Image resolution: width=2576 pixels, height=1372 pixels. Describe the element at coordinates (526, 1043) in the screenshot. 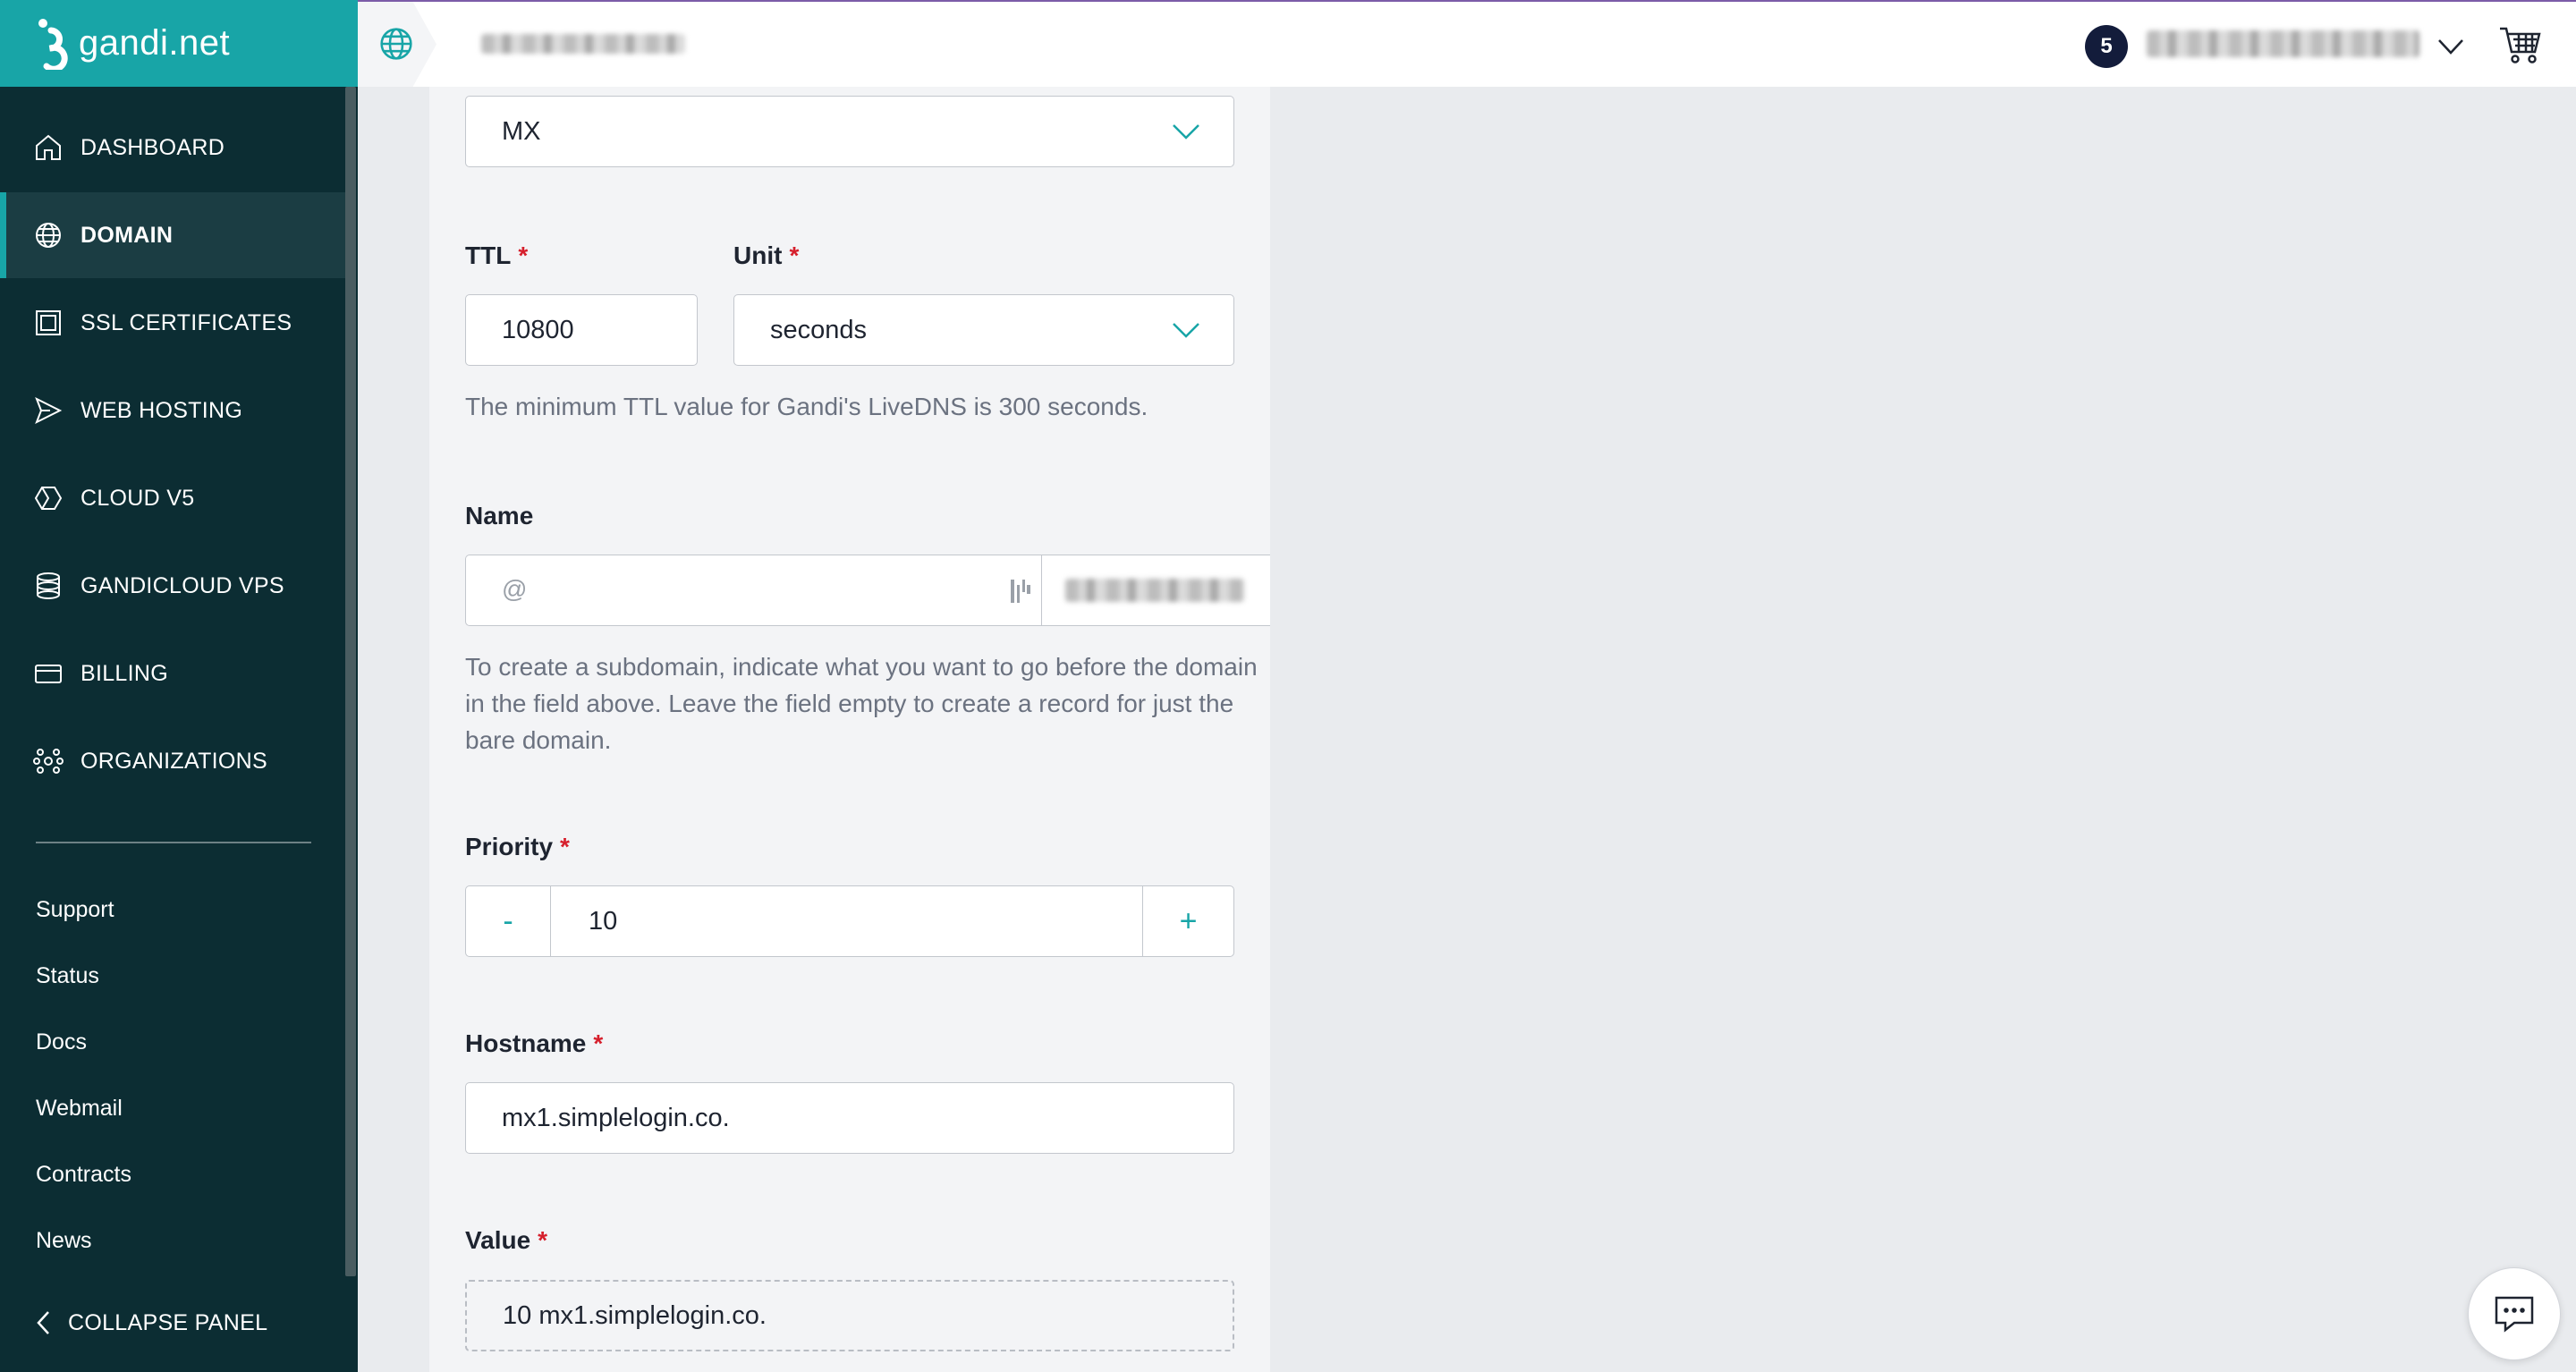

I see `hostname-label-text: Hostname` at that location.